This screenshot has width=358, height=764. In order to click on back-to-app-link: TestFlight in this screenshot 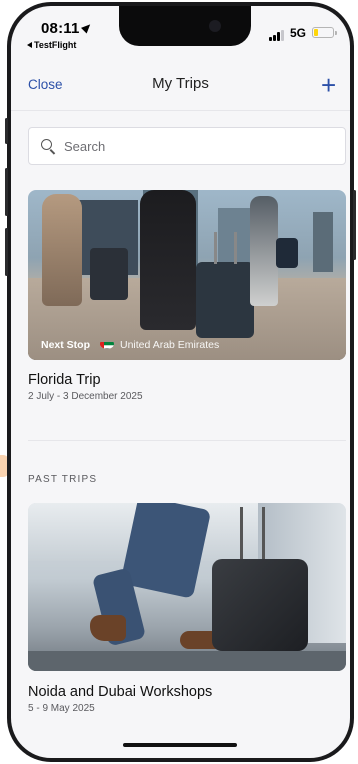, I will do `click(51, 45)`.